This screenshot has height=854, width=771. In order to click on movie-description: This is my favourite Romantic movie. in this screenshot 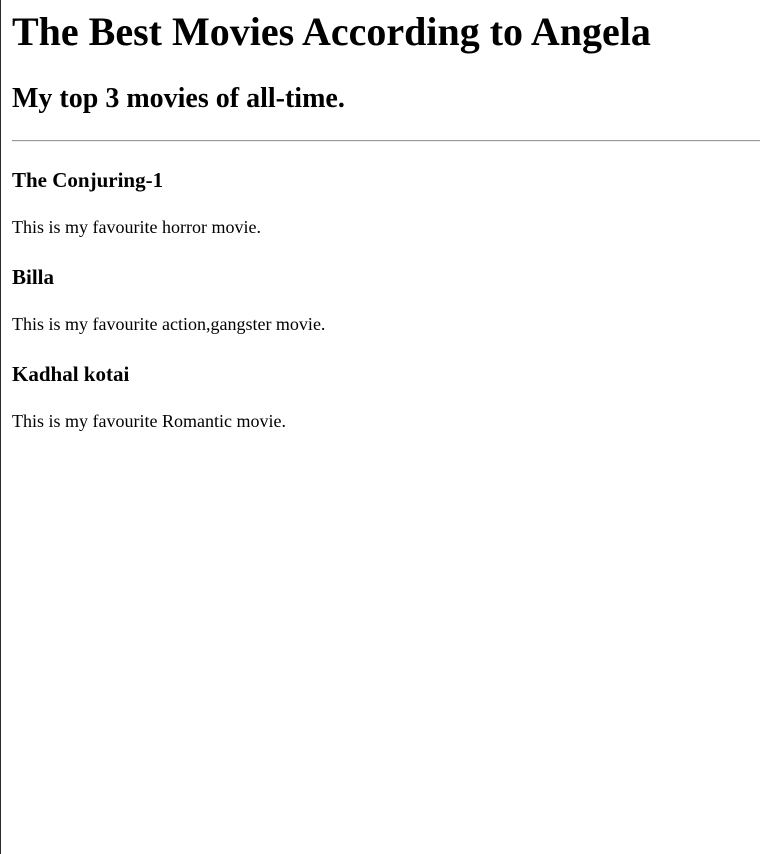, I will do `click(149, 421)`.